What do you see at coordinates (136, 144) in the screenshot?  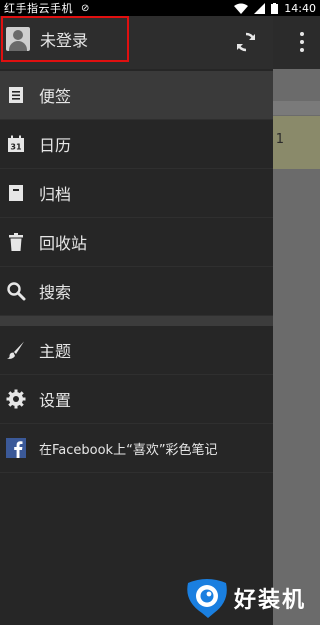 I see `menu-item-calendar: 31 日历` at bounding box center [136, 144].